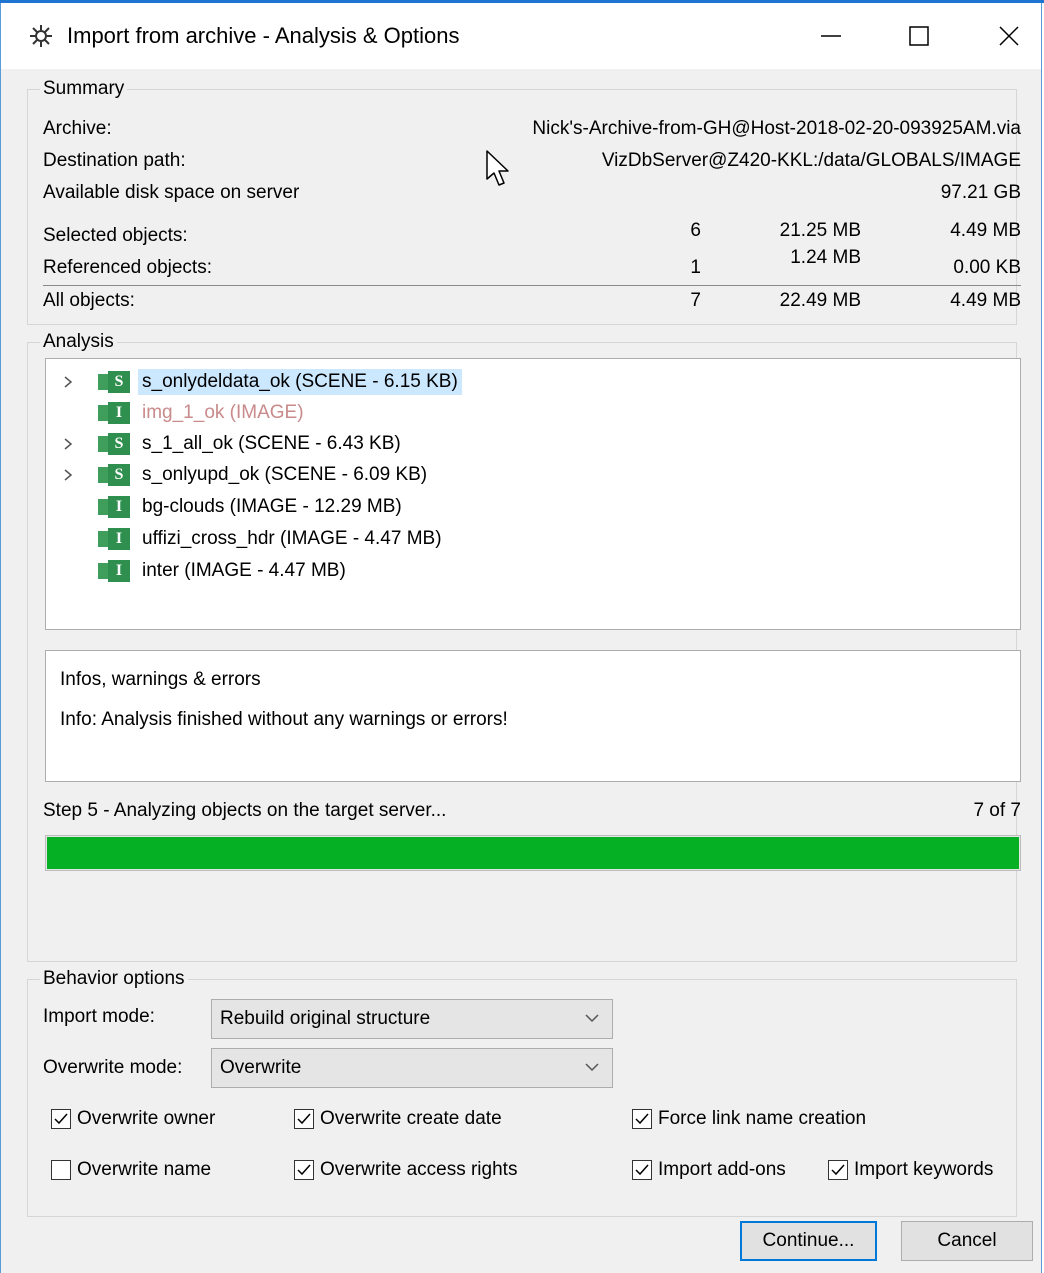  What do you see at coordinates (1009, 36) in the screenshot?
I see `close-icon` at bounding box center [1009, 36].